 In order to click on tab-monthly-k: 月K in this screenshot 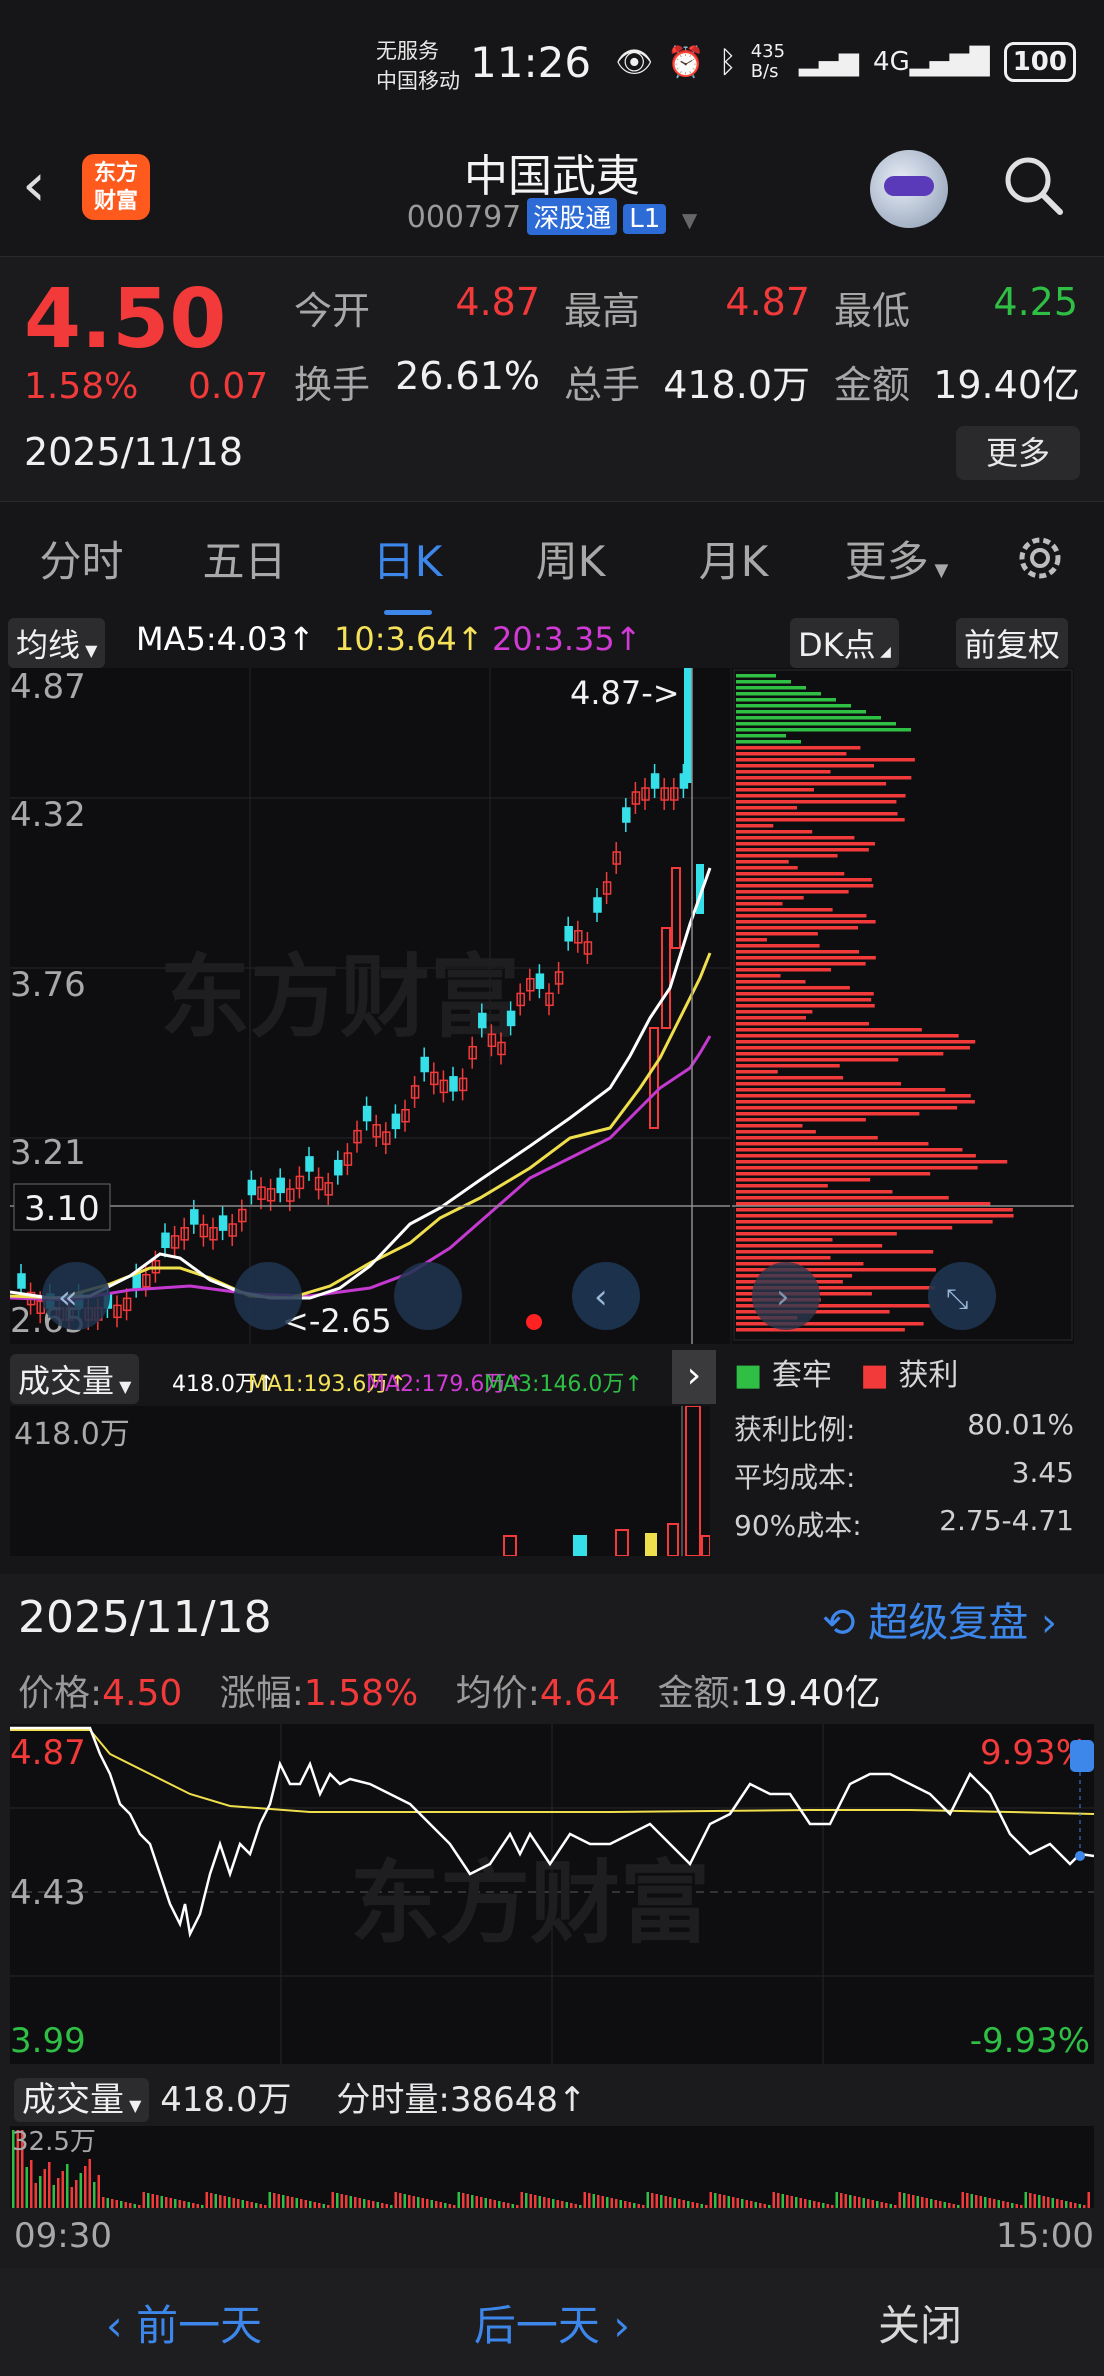, I will do `click(733, 558)`.